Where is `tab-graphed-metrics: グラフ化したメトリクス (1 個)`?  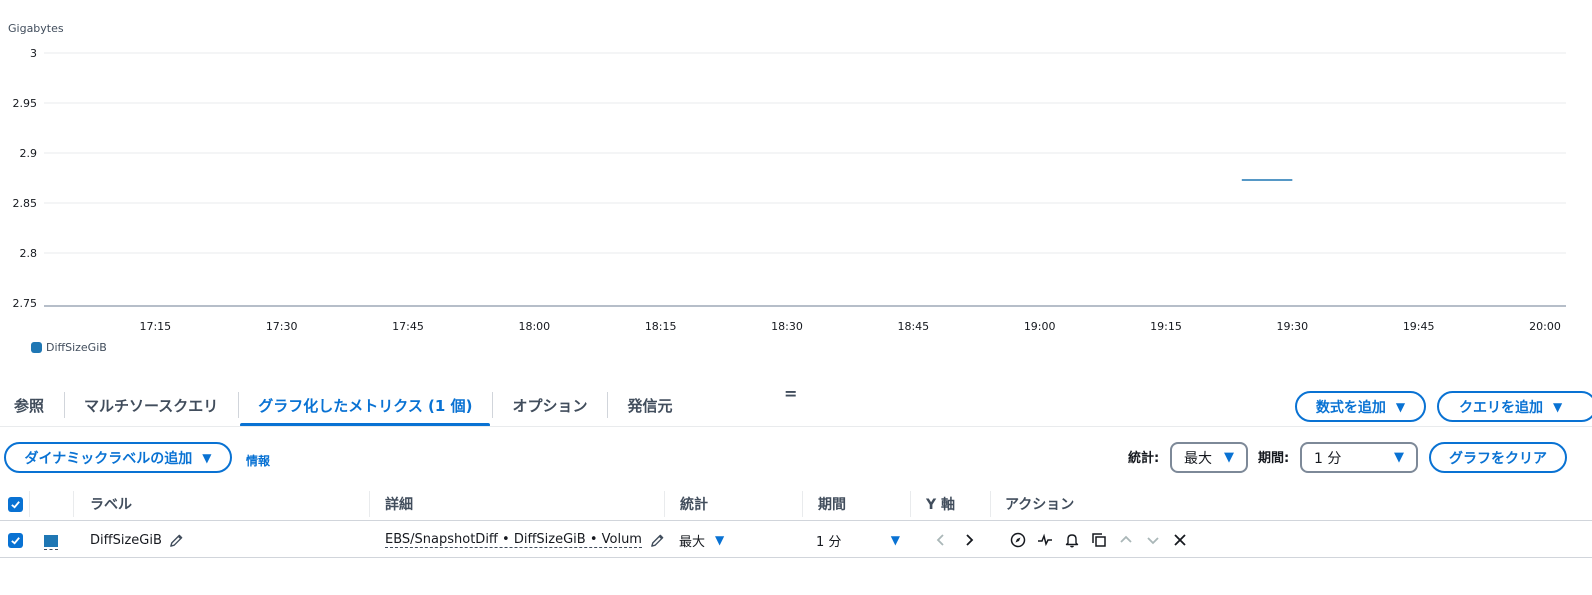
tab-graphed-metrics: グラフ化したメトリクス (1 個) is located at coordinates (365, 405).